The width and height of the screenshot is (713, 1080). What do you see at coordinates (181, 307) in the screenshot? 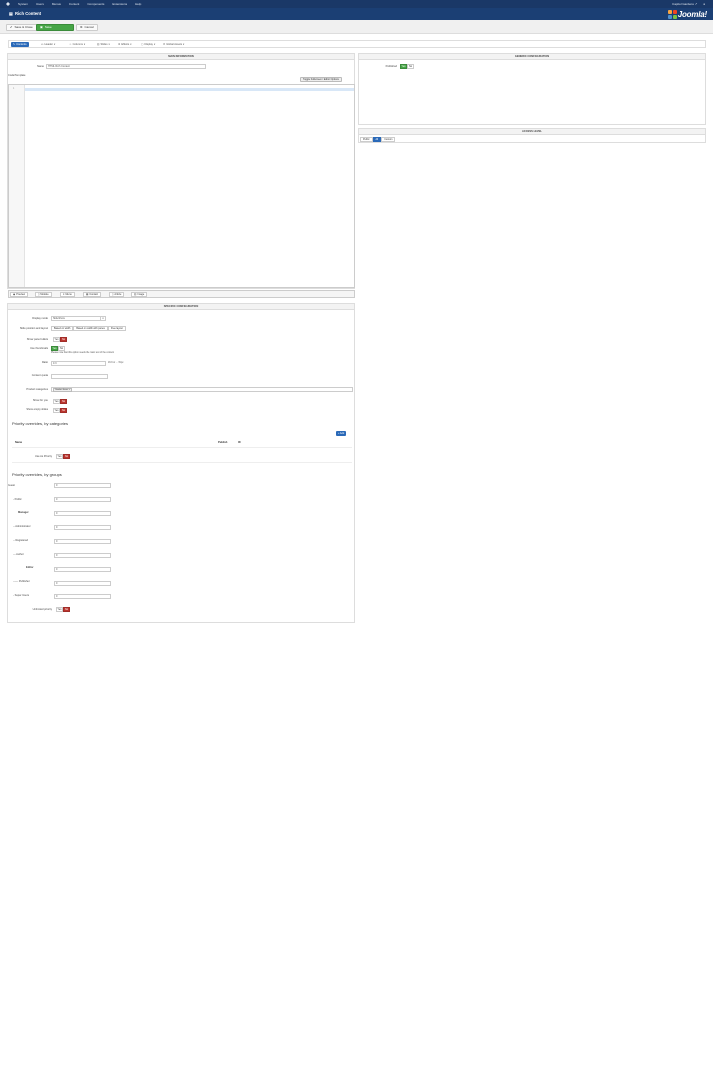
I see `specific-config-header: SPECIFIC CONFIGURATION` at bounding box center [181, 307].